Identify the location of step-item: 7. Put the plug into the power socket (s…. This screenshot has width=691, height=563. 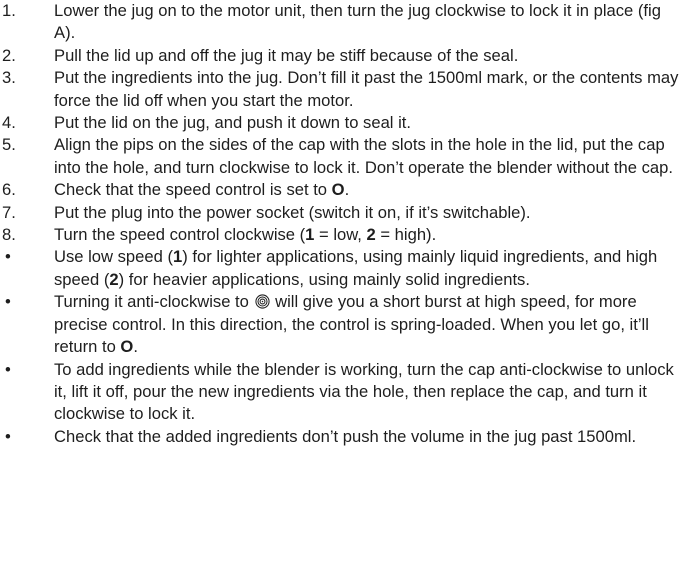
(345, 213).